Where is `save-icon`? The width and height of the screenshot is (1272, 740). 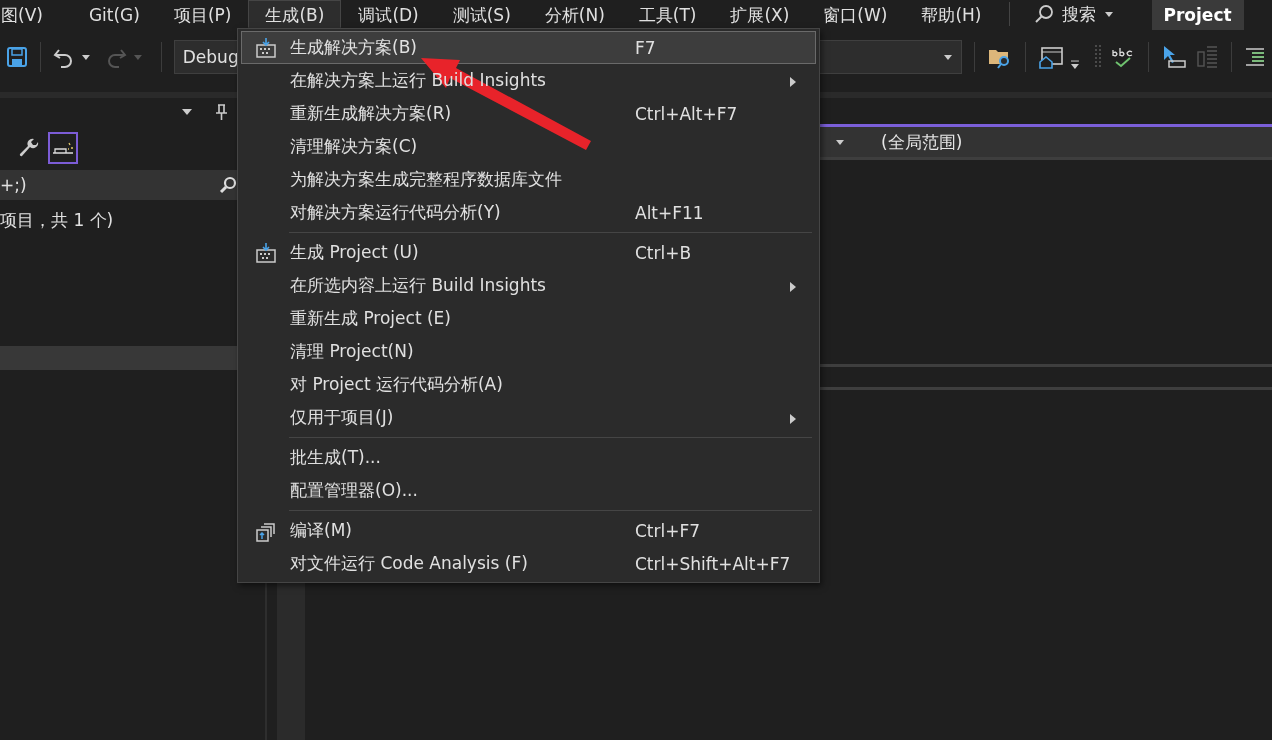
save-icon is located at coordinates (17, 57).